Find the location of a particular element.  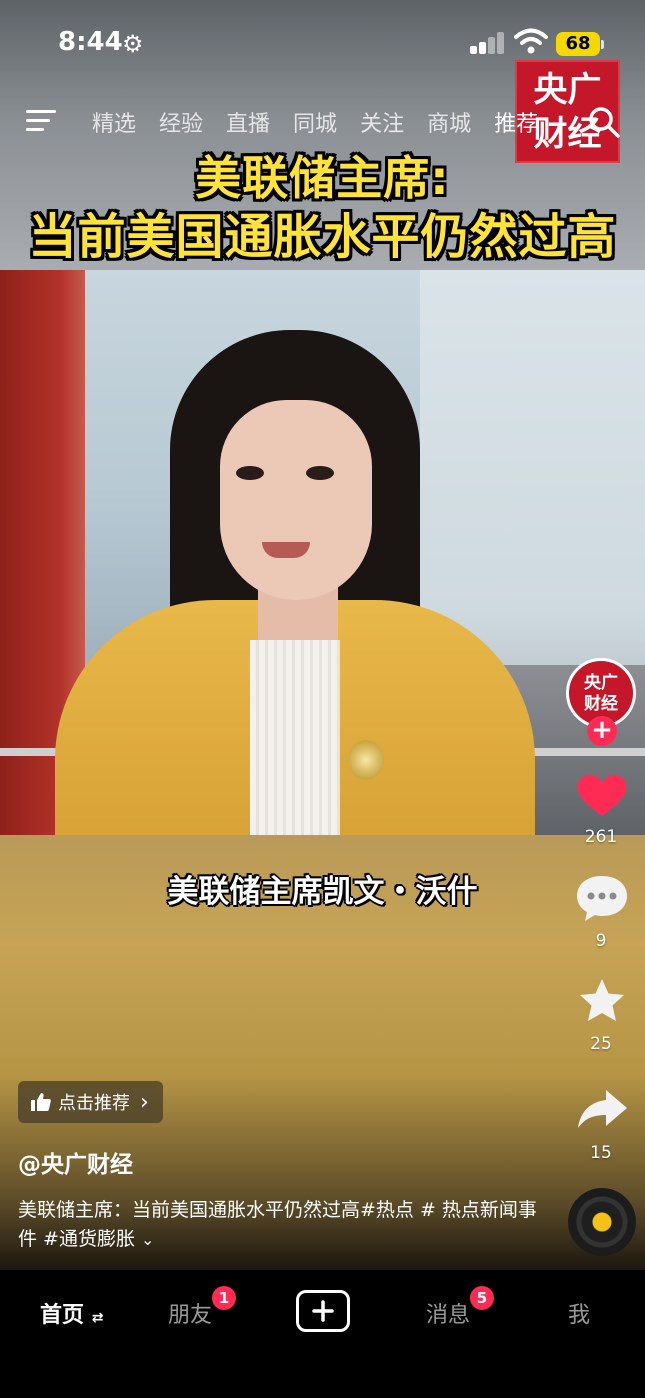

tab-following: 关注 is located at coordinates (382, 122).